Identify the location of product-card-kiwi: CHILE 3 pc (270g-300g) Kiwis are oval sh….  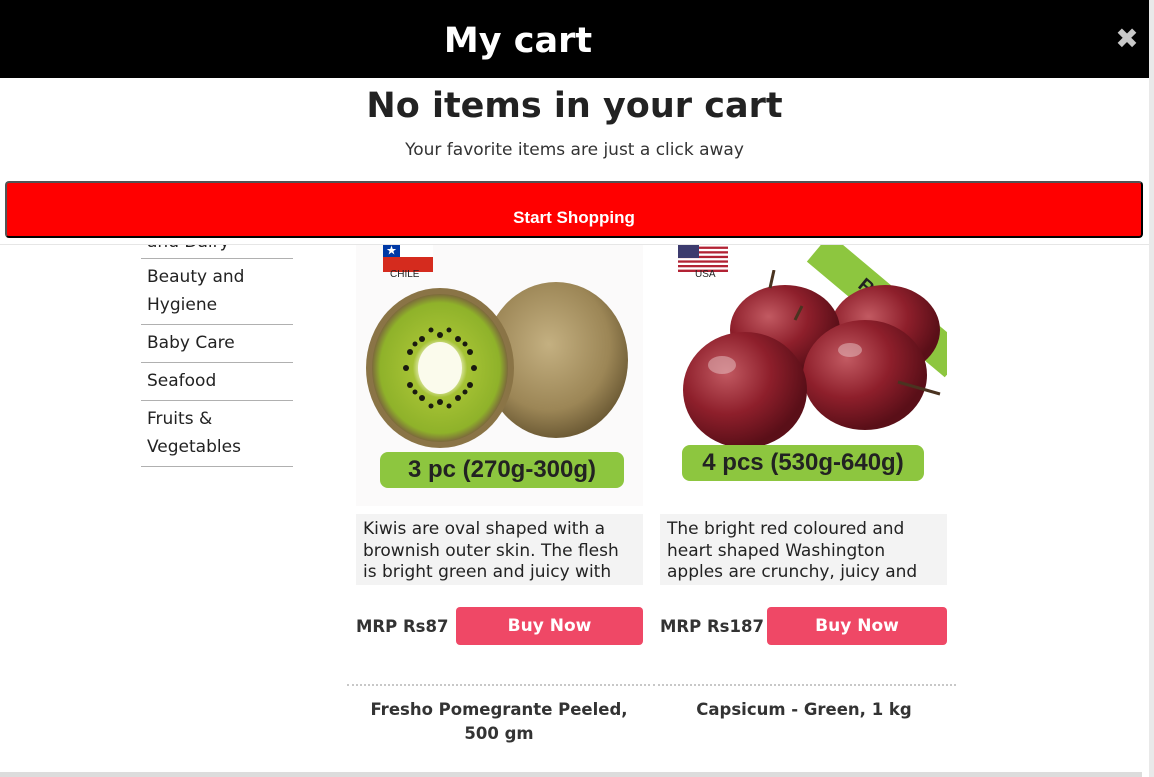
(499, 442).